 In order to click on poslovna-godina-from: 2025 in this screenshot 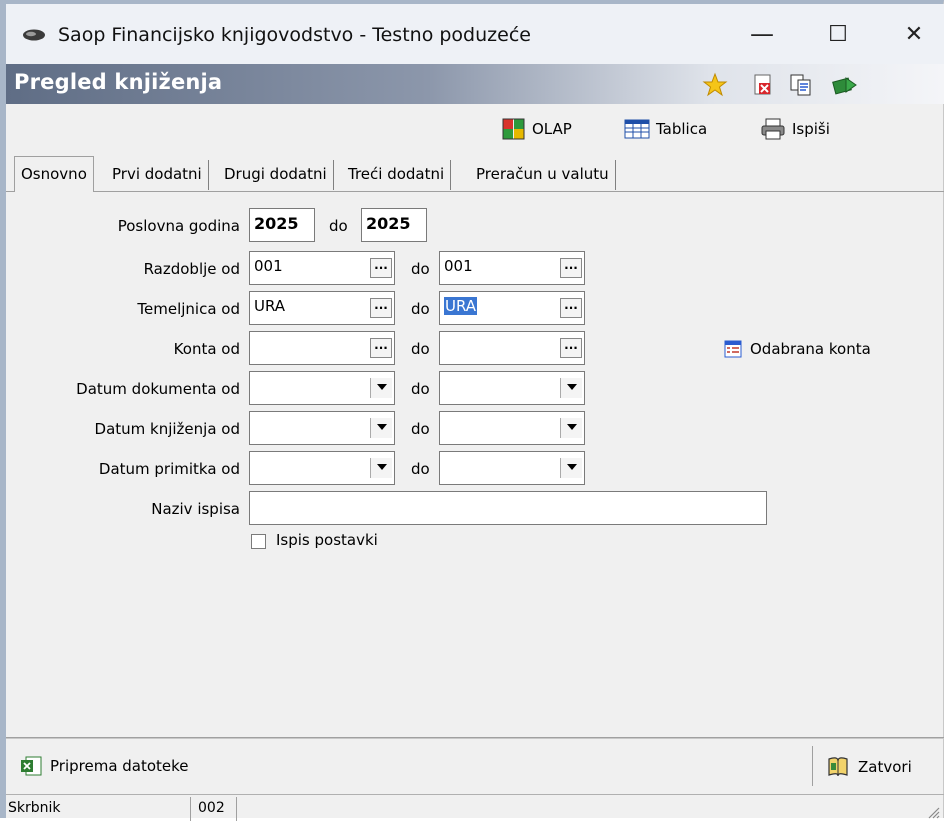, I will do `click(282, 225)`.